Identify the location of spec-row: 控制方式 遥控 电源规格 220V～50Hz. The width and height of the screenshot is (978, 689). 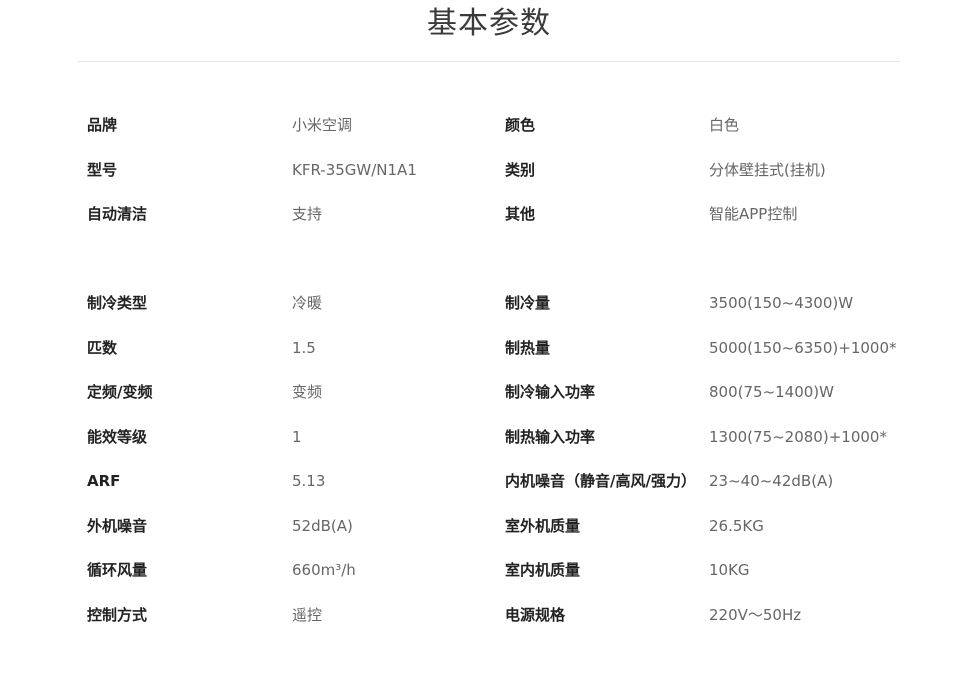
(489, 615).